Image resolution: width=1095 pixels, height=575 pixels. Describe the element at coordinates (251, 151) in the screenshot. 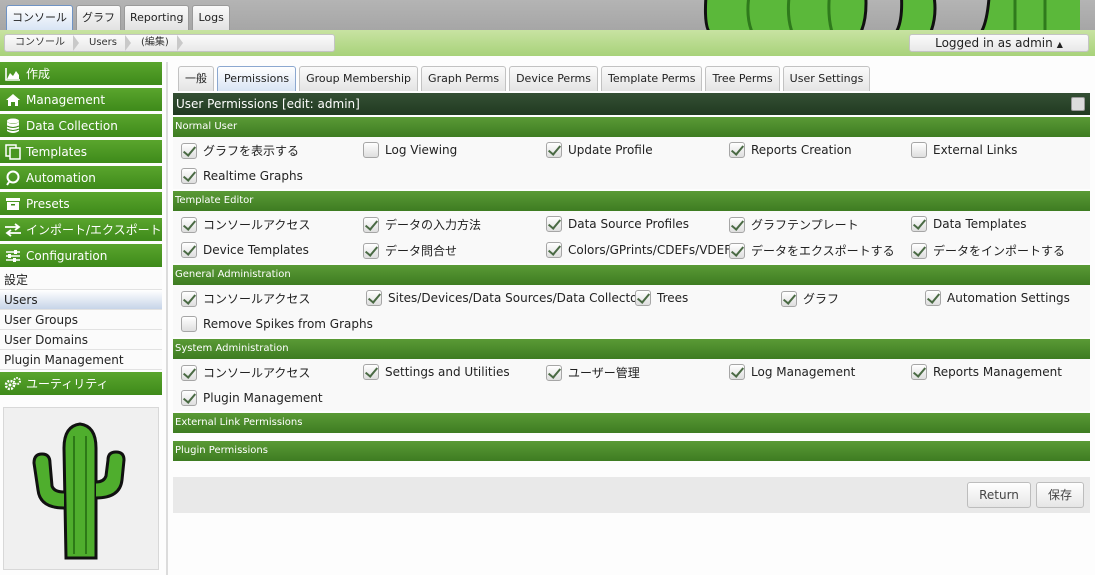

I see `permission-label: グラフを表示する` at that location.